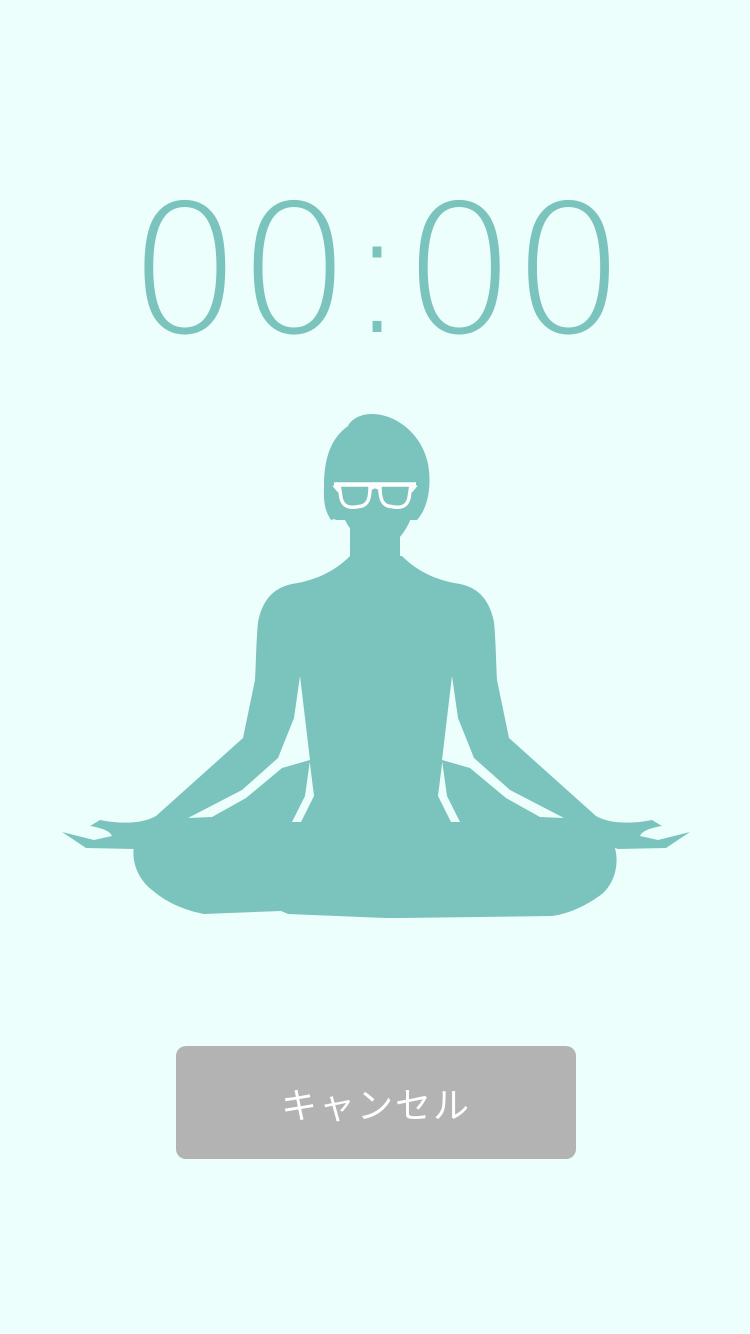 The image size is (750, 1334). What do you see at coordinates (376, 1102) in the screenshot?
I see `cancel-button: キャンセル` at bounding box center [376, 1102].